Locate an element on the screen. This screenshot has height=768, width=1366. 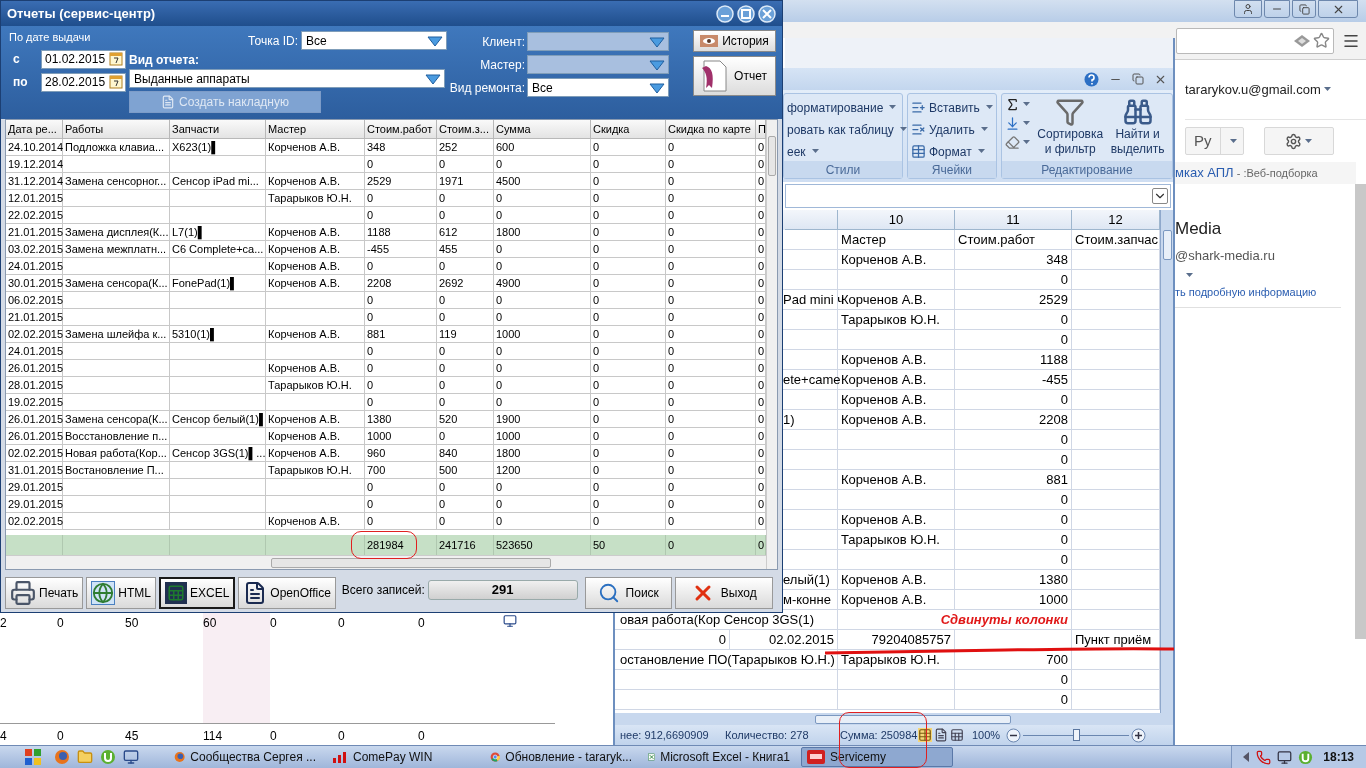
calendar-icon is located at coordinates (116, 59).